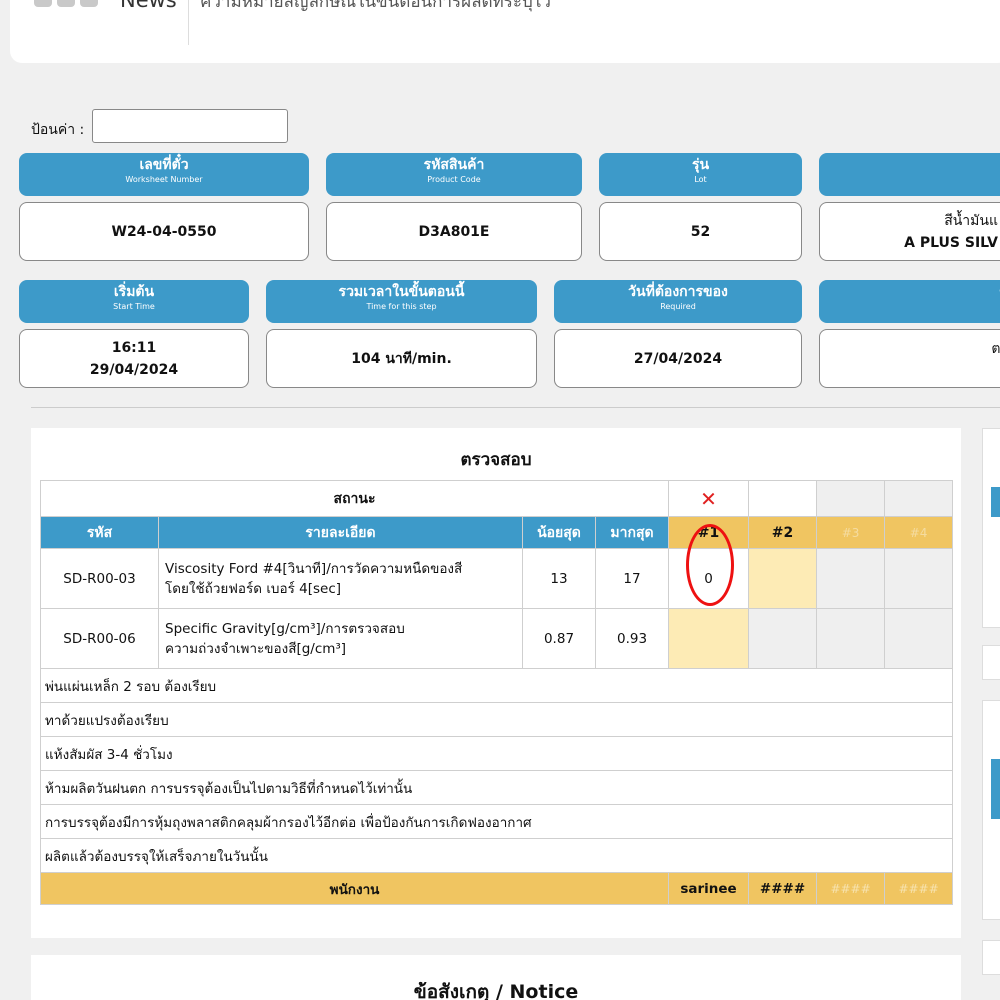  What do you see at coordinates (496, 990) in the screenshot?
I see `notice-title: ข้อสังเกตุ / Notice` at bounding box center [496, 990].